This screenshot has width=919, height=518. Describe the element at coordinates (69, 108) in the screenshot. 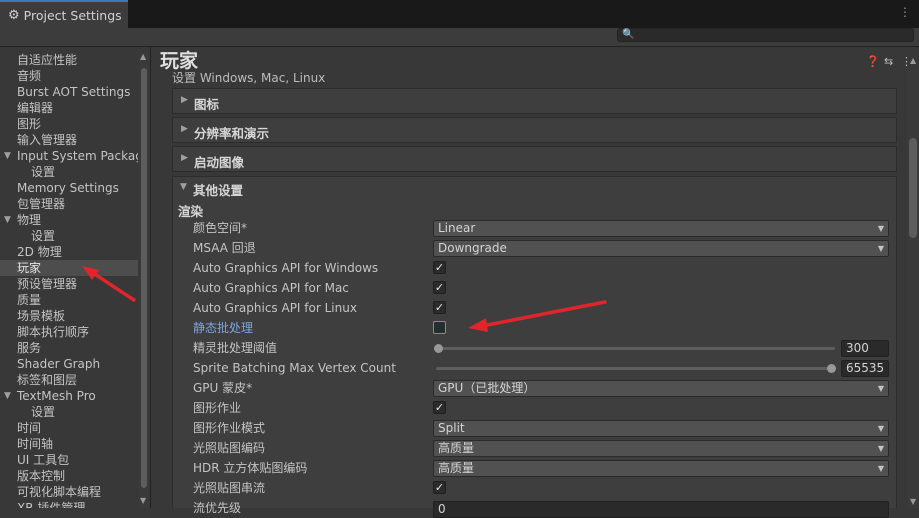

I see `sidebar-item: 编辑器` at that location.